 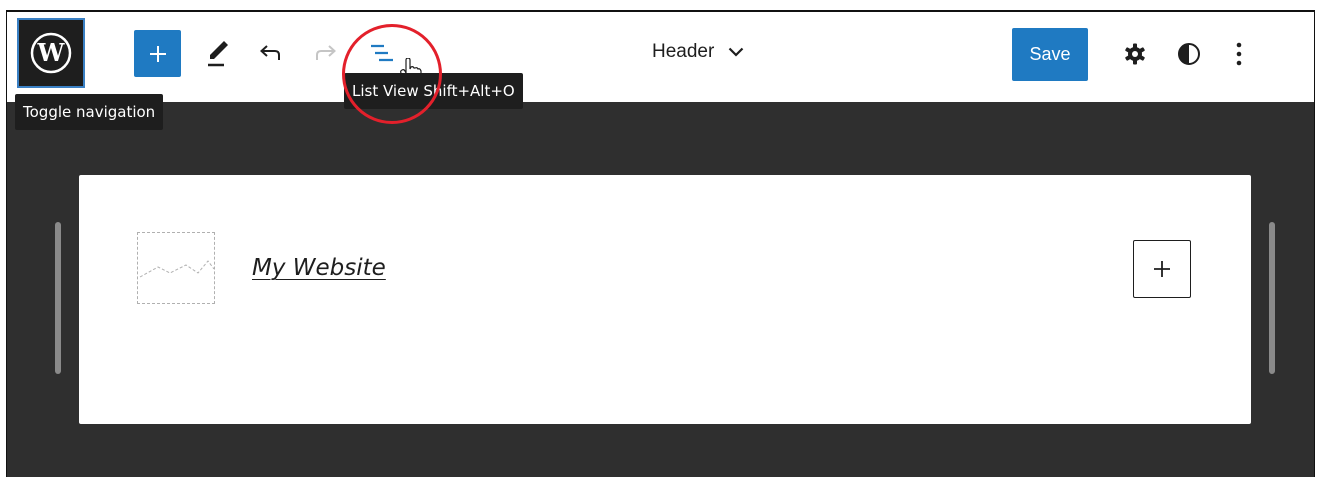 I want to click on redo-icon, so click(x=326, y=52).